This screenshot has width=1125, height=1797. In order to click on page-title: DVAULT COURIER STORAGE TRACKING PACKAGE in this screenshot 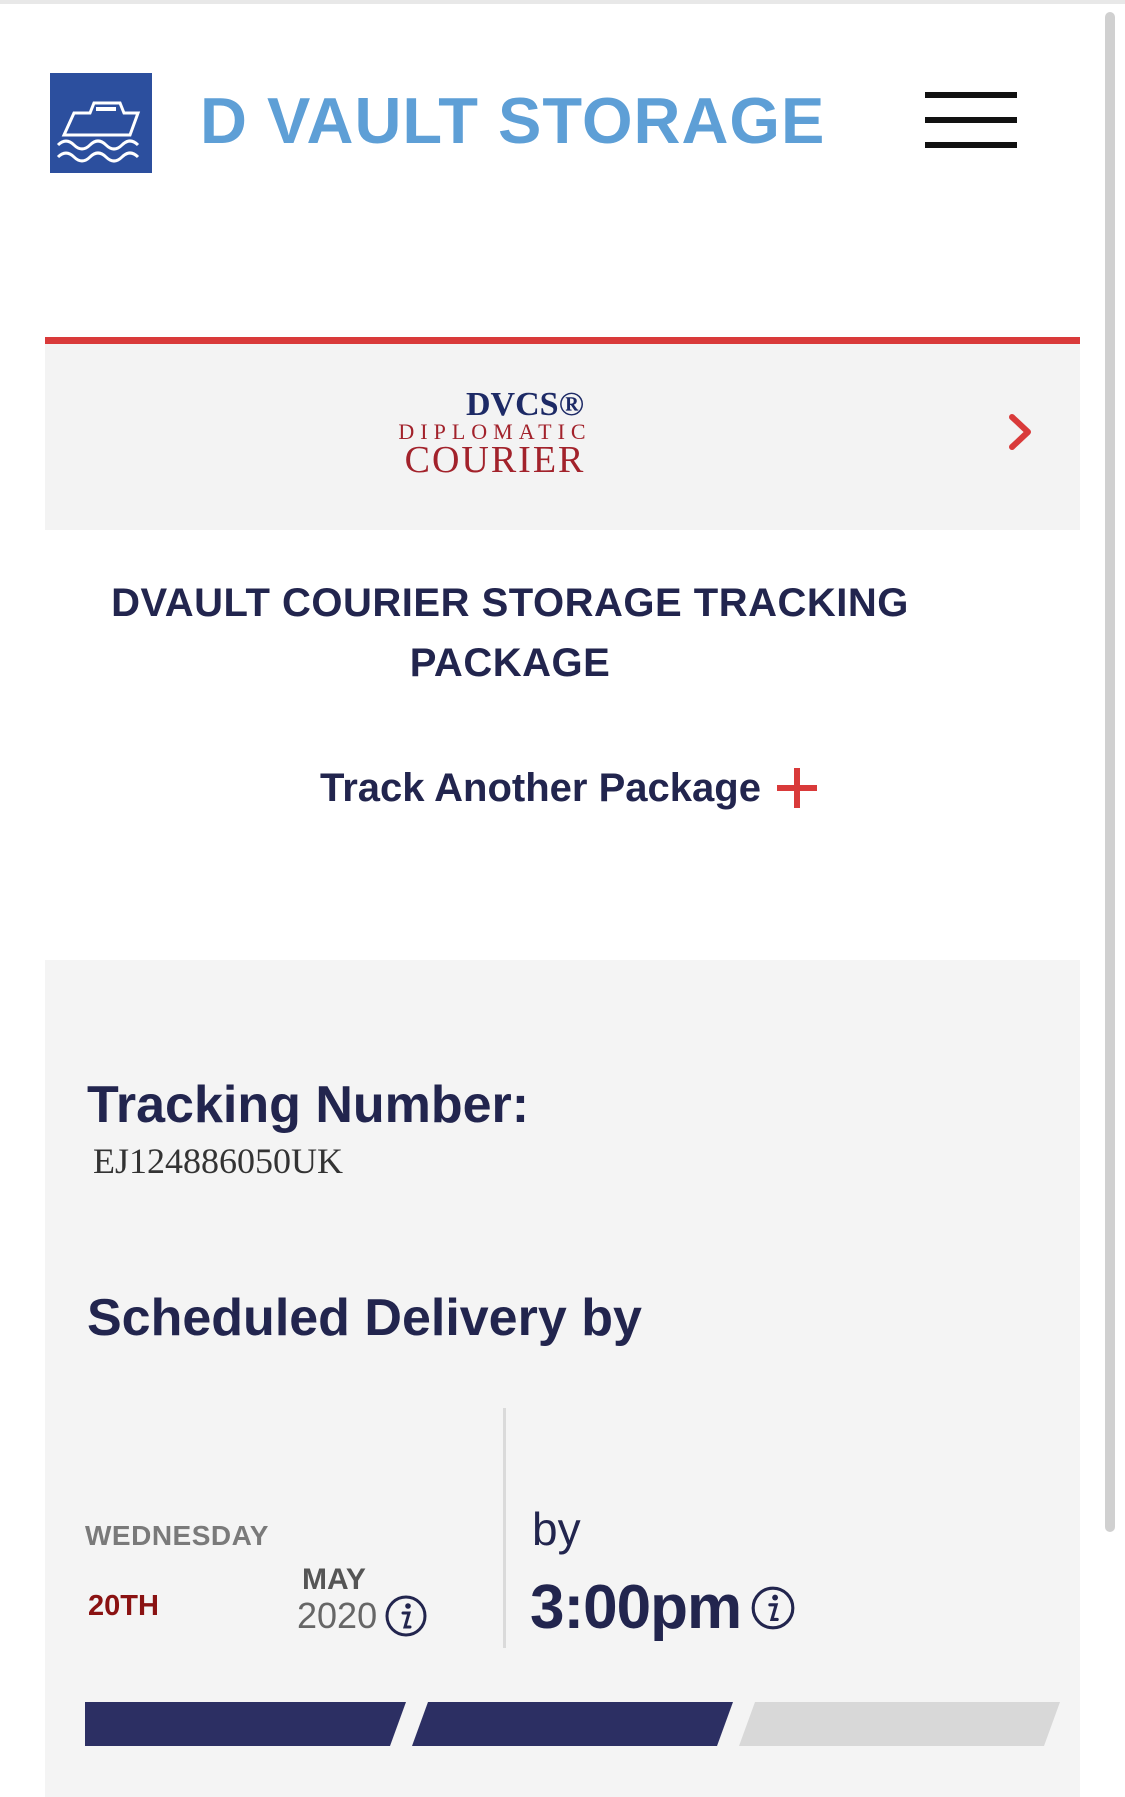, I will do `click(510, 633)`.